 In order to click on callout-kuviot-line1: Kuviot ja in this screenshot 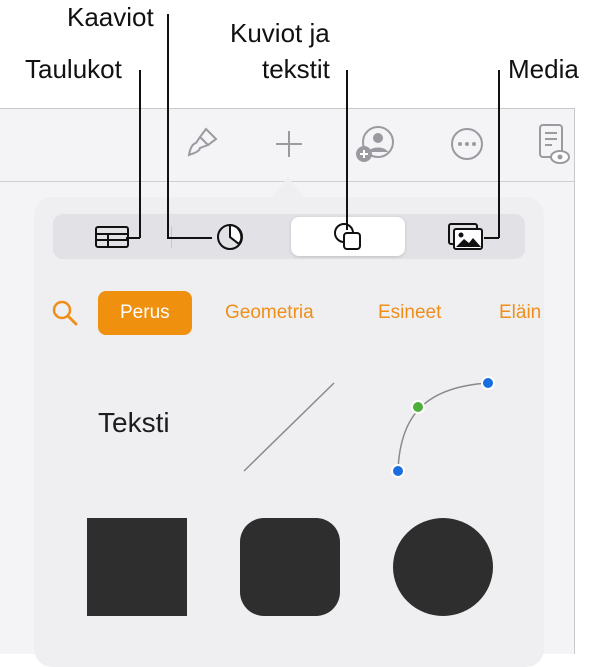, I will do `click(280, 33)`.